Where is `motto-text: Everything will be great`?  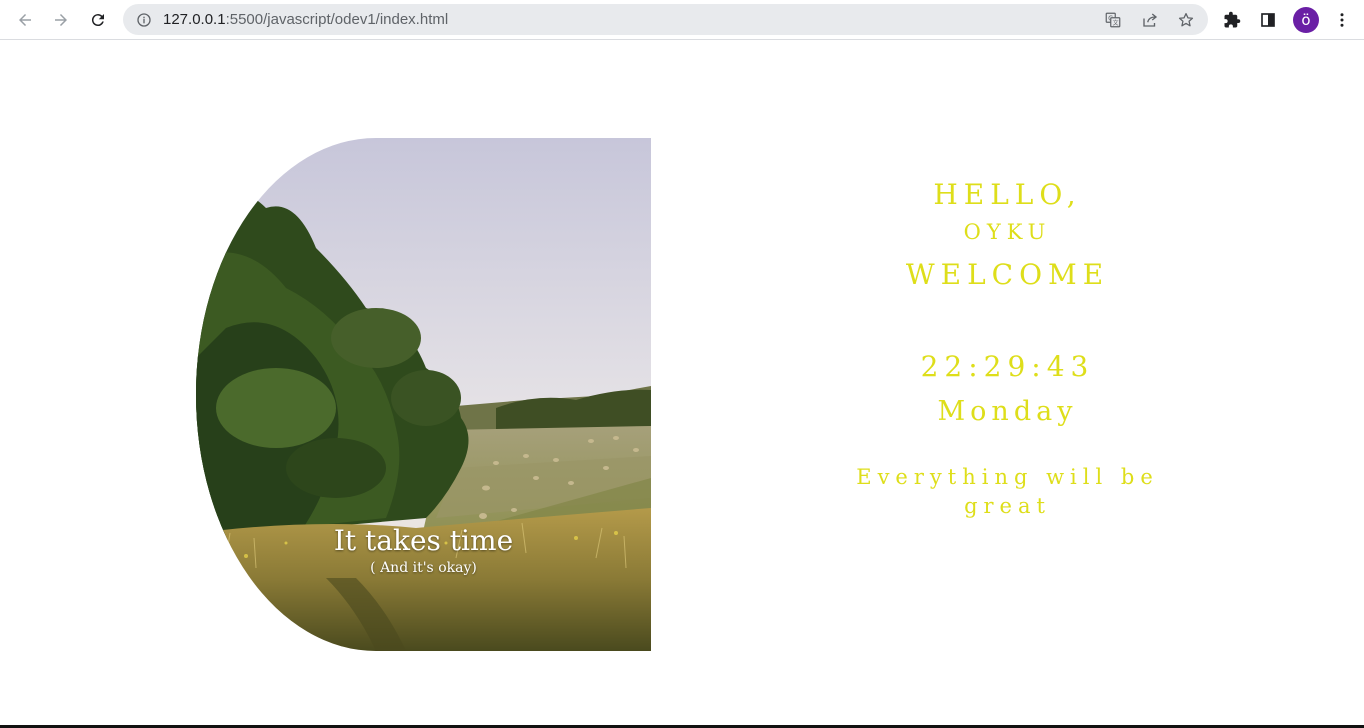
motto-text: Everything will be great is located at coordinates (1007, 491).